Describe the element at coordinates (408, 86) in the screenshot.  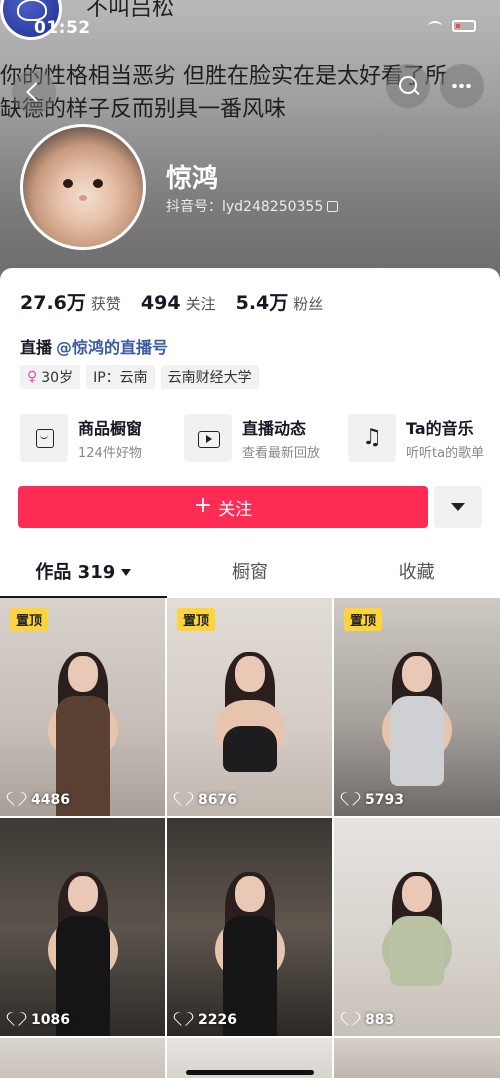
I see `search-button` at that location.